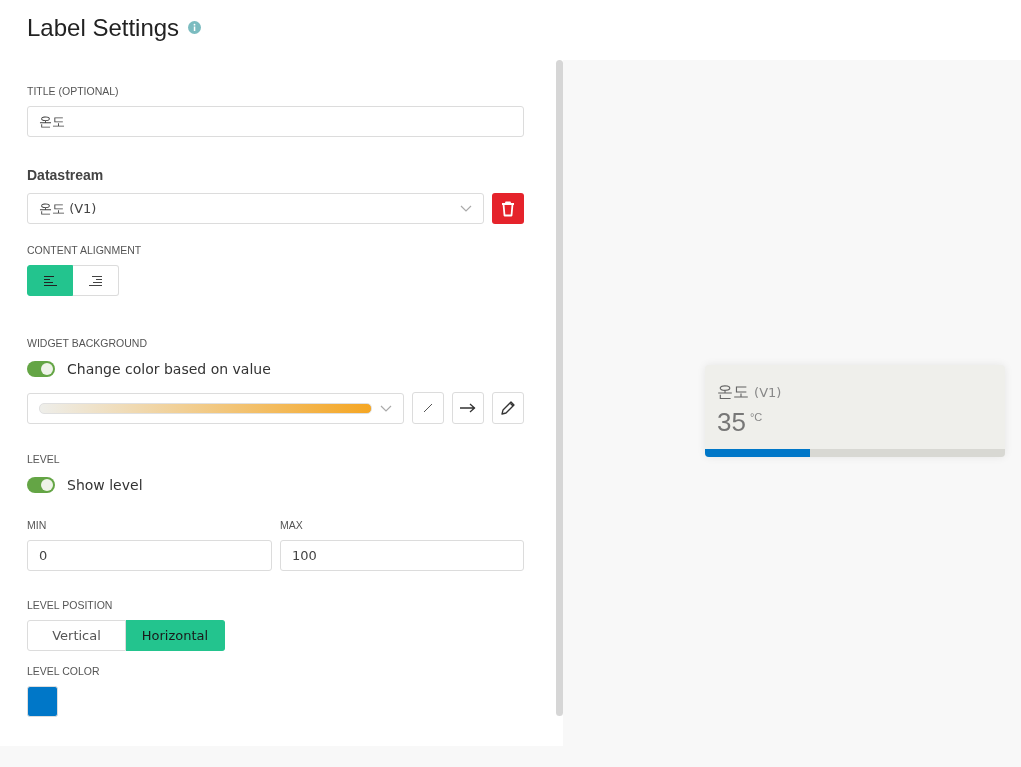  I want to click on trash-icon, so click(508, 208).